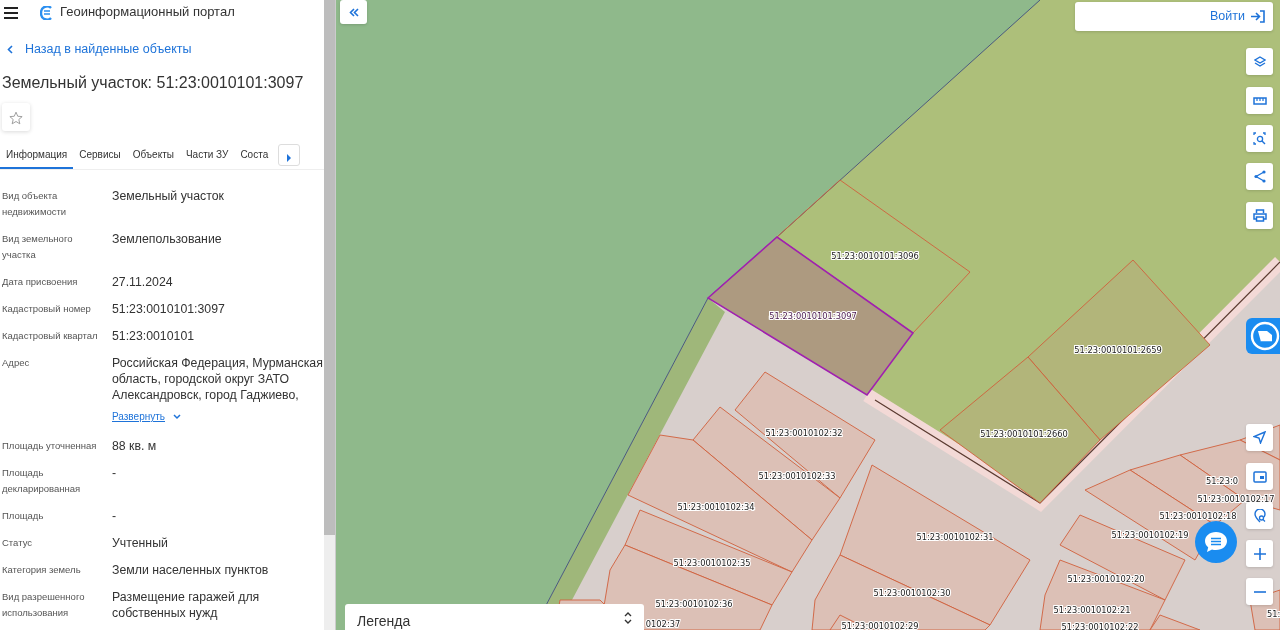 Image resolution: width=1280 pixels, height=630 pixels. I want to click on login-icon, so click(1258, 16).